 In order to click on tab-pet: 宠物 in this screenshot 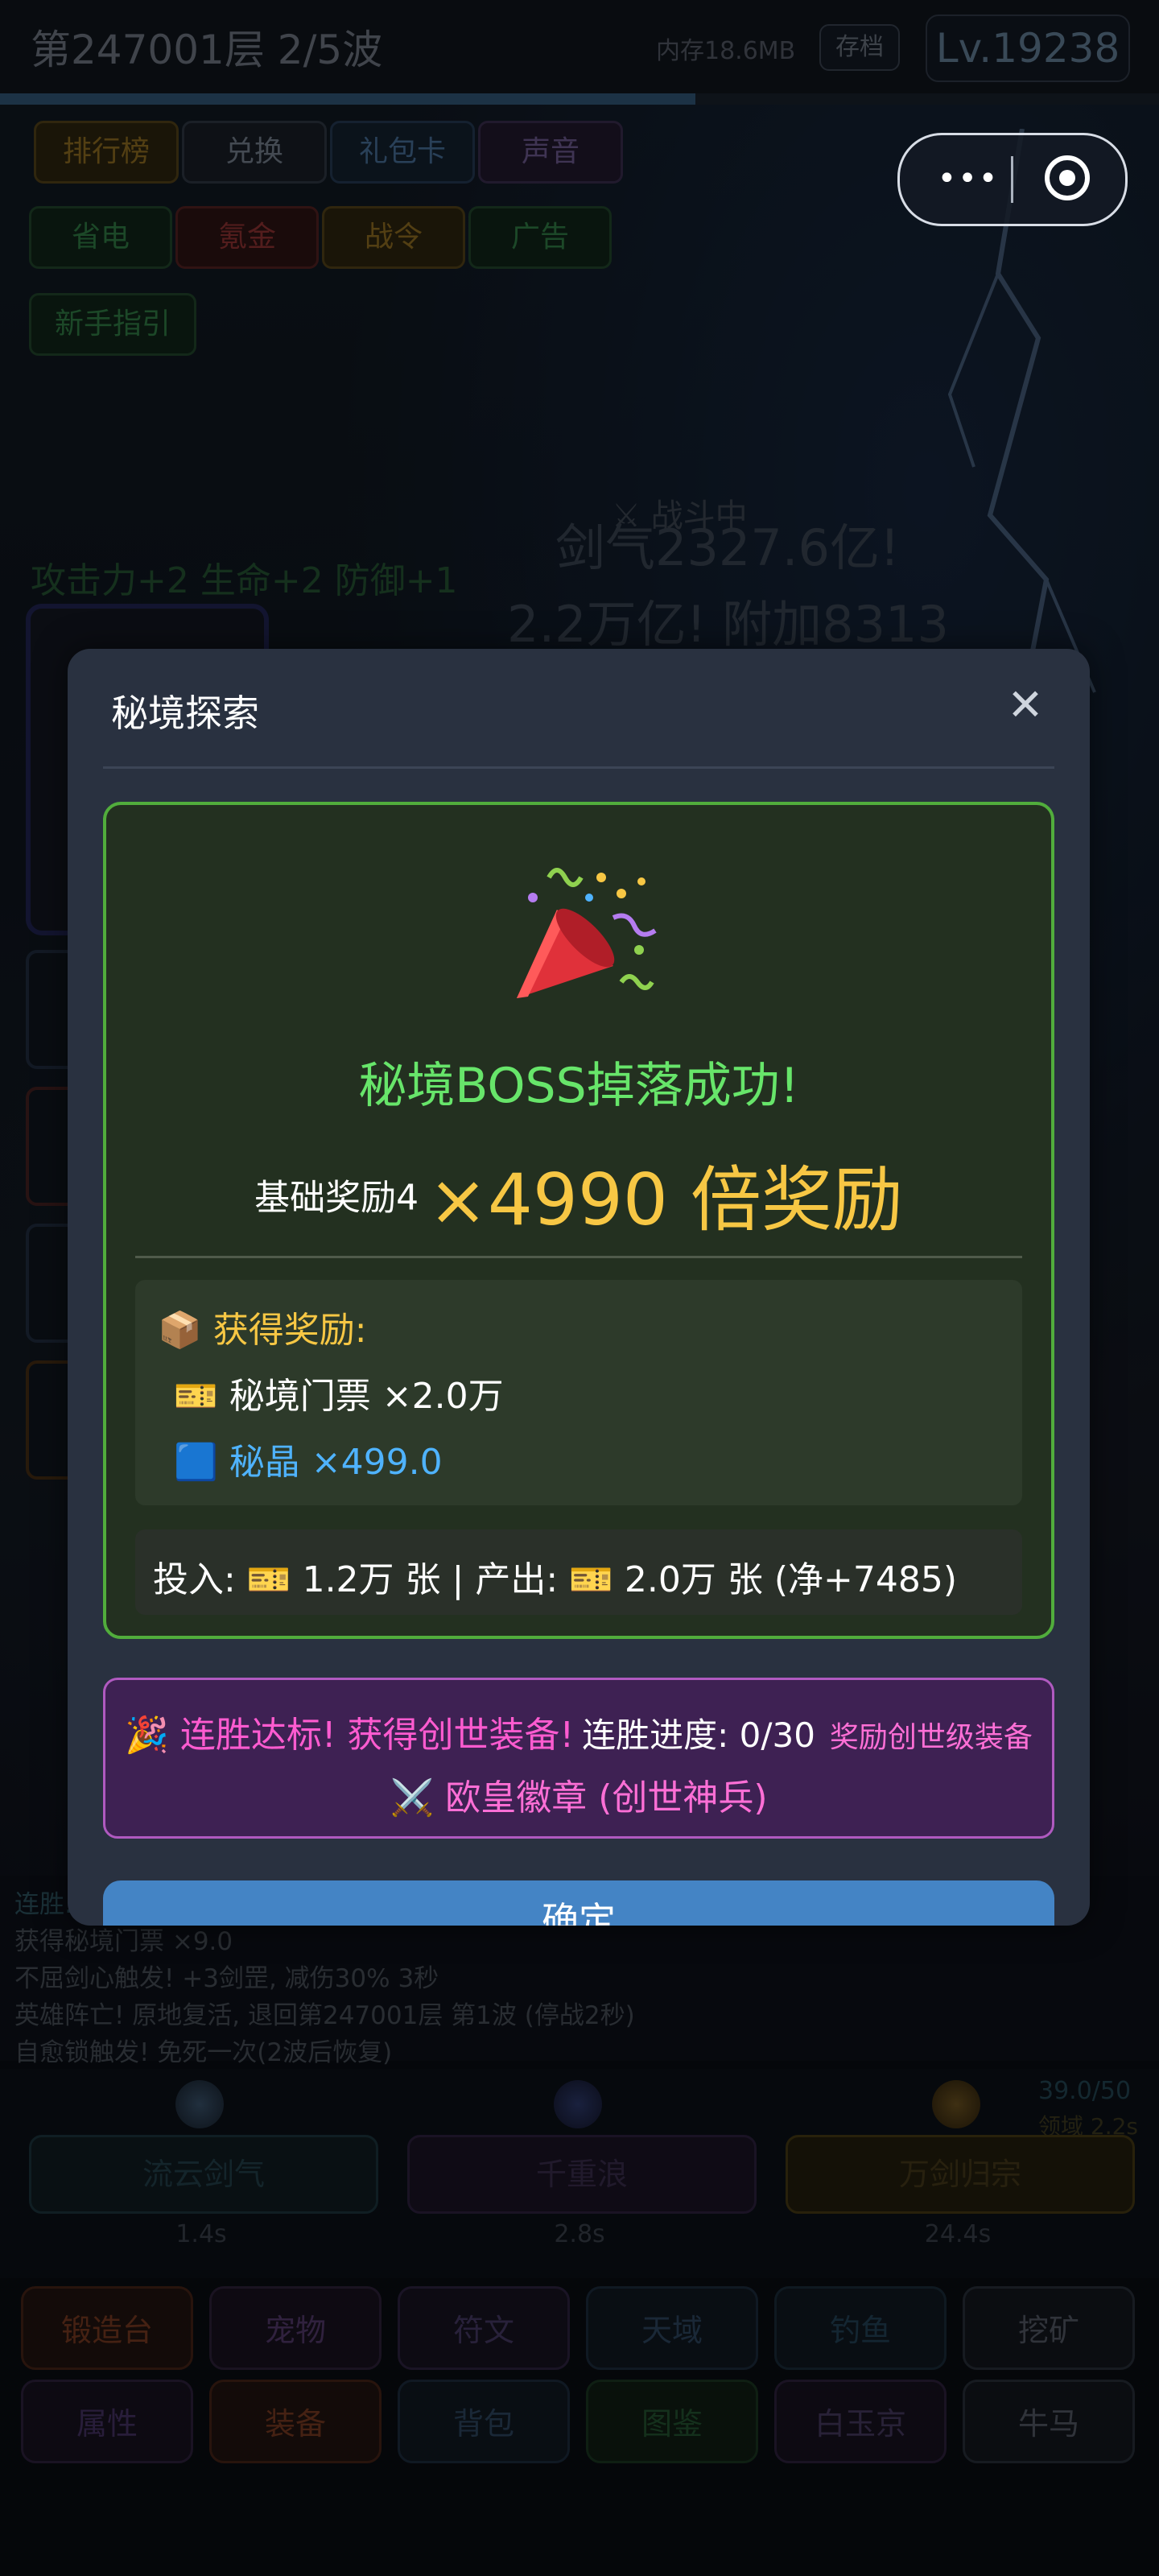, I will do `click(295, 2328)`.